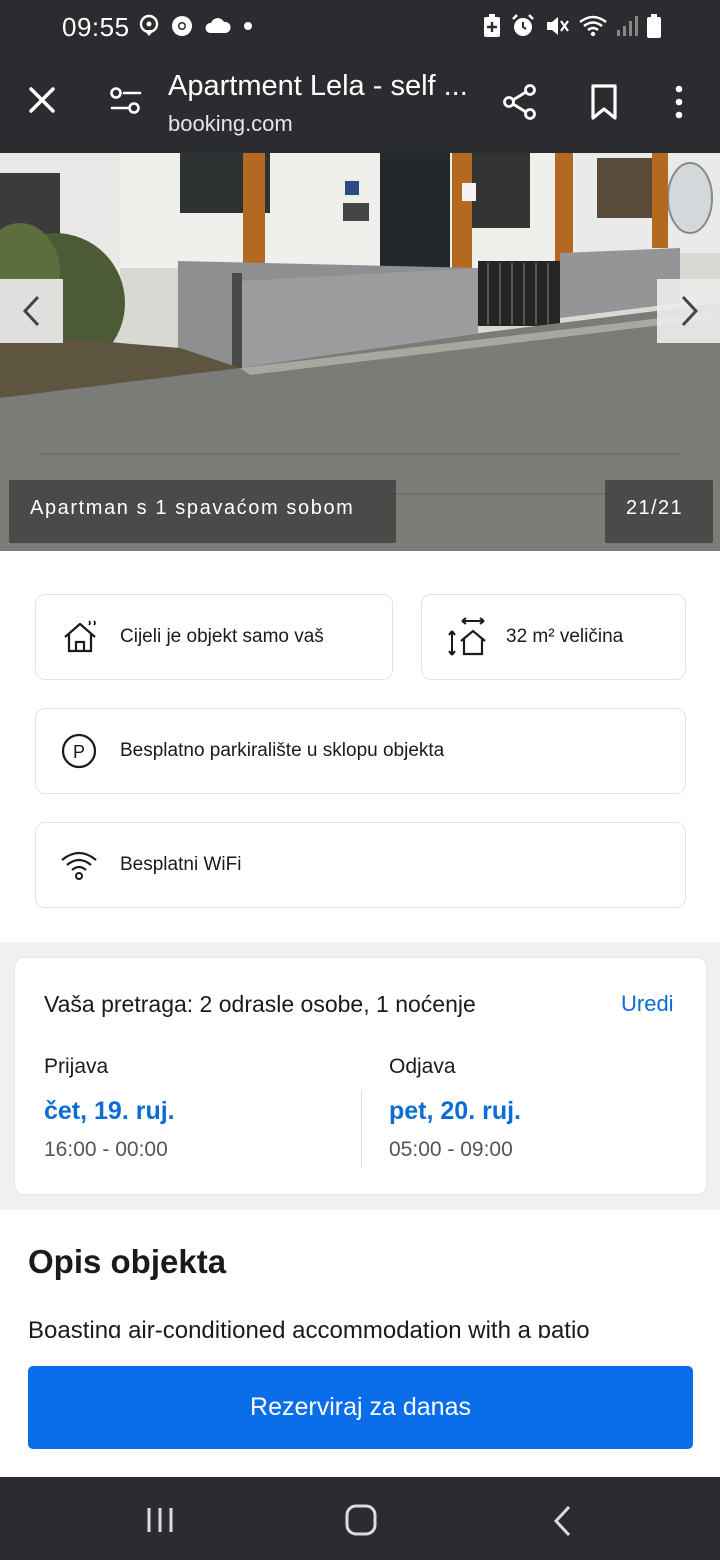 The image size is (720, 1560). What do you see at coordinates (422, 1066) in the screenshot?
I see `checkout-label: Odjava` at bounding box center [422, 1066].